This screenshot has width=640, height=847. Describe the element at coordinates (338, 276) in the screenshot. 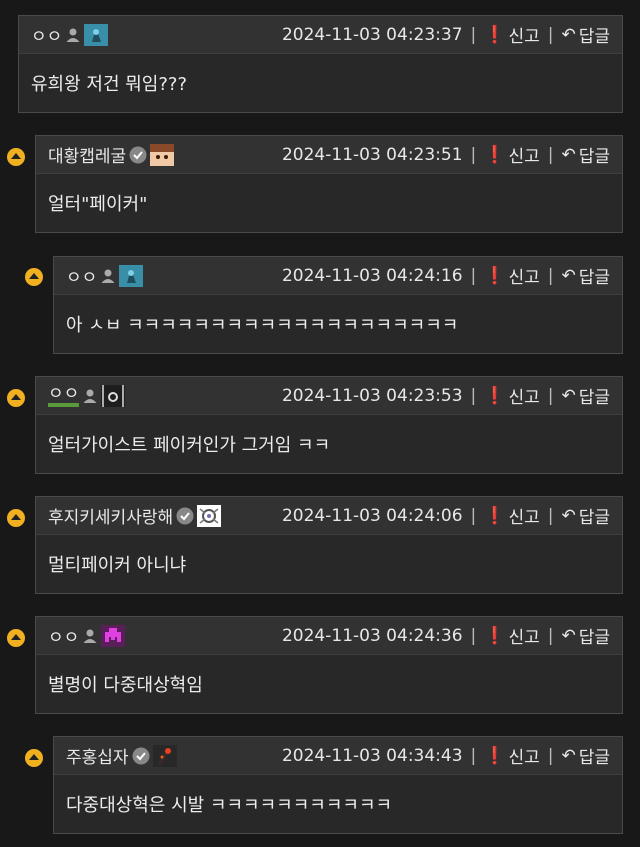

I see `comment-header: ㅇㅇ 2024-11-03 04:24:16 | ❗ 신고 | ↶ 답글` at that location.